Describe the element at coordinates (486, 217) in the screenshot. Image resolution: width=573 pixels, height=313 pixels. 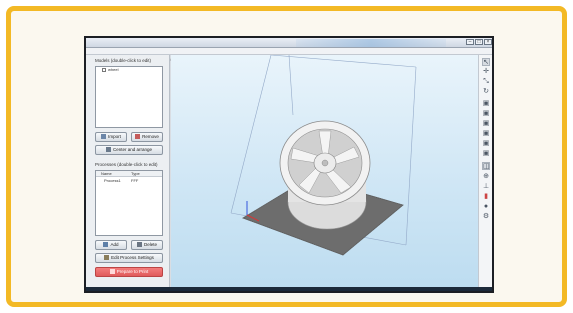
I see `settings-icon: ⚙` at that location.